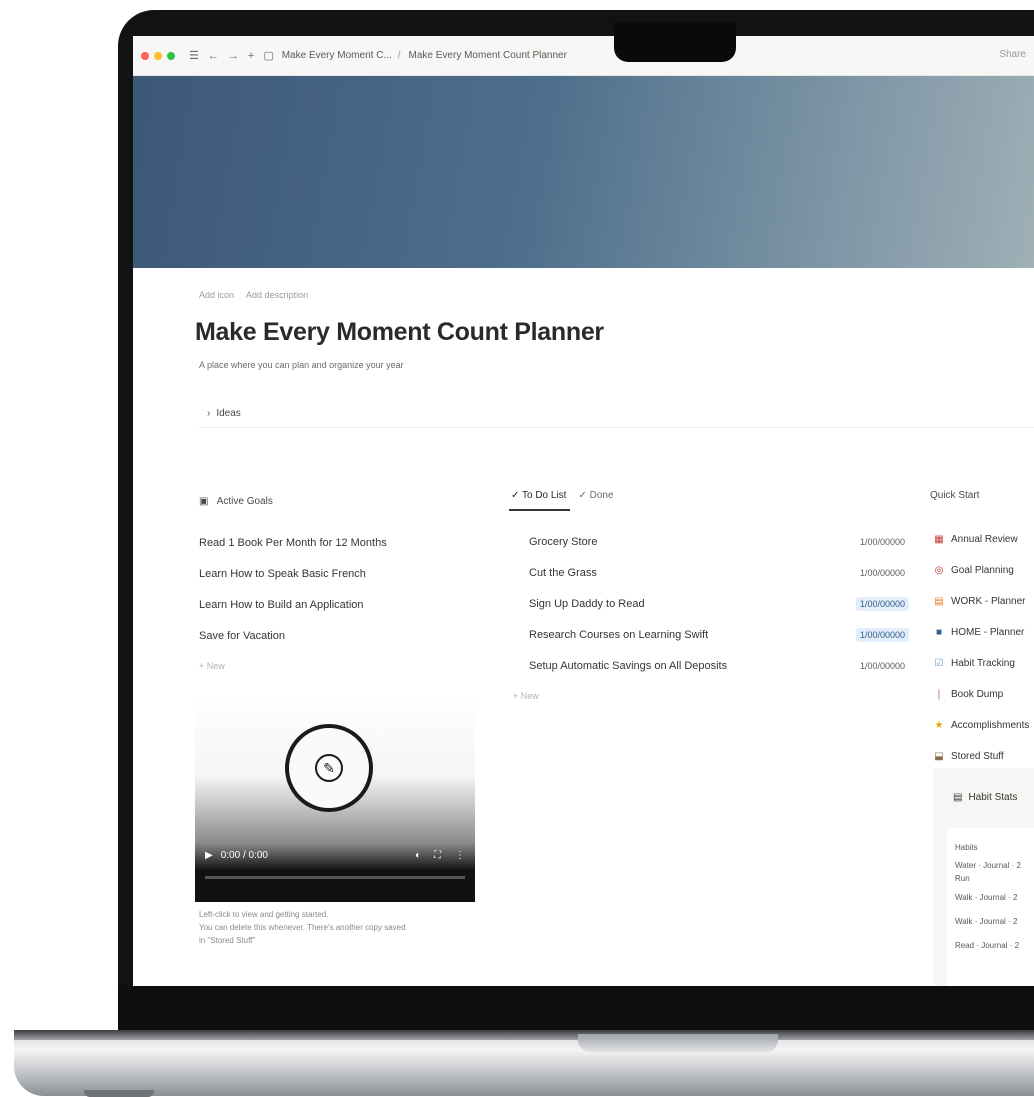 The height and width of the screenshot is (1097, 1034). I want to click on todo-task: Sign Up Daddy to Read, so click(587, 603).